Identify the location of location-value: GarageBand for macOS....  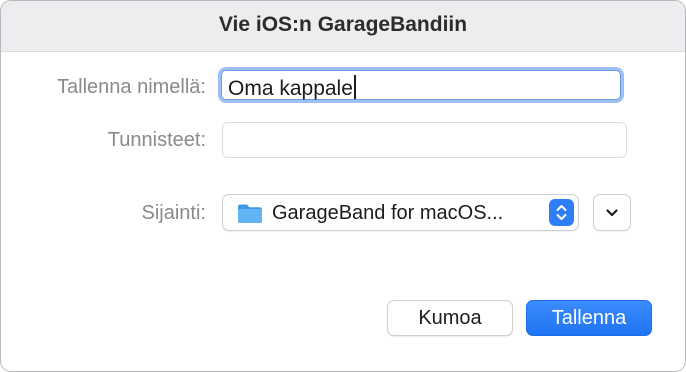
(388, 213).